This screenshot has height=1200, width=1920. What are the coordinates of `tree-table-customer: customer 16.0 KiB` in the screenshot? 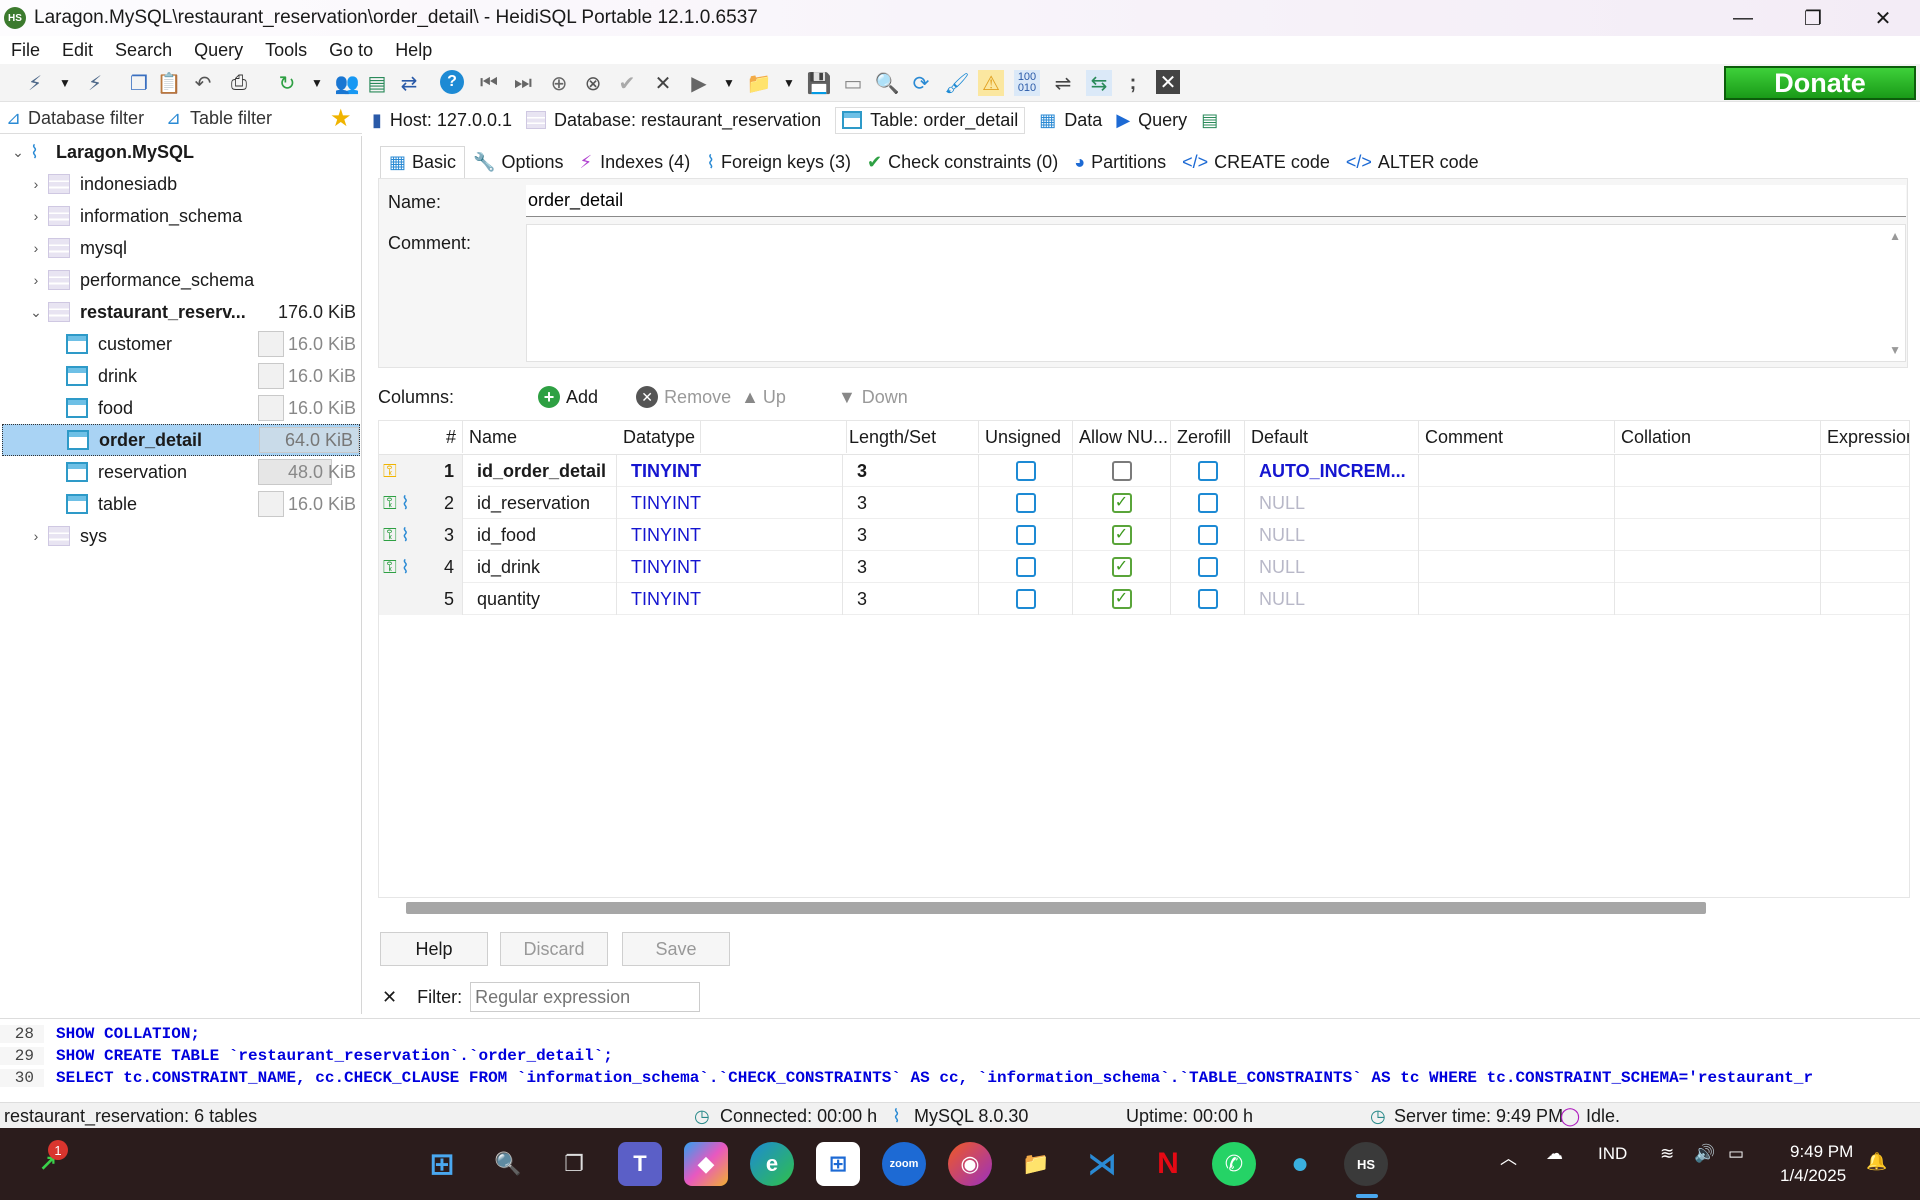 It's located at (181, 344).